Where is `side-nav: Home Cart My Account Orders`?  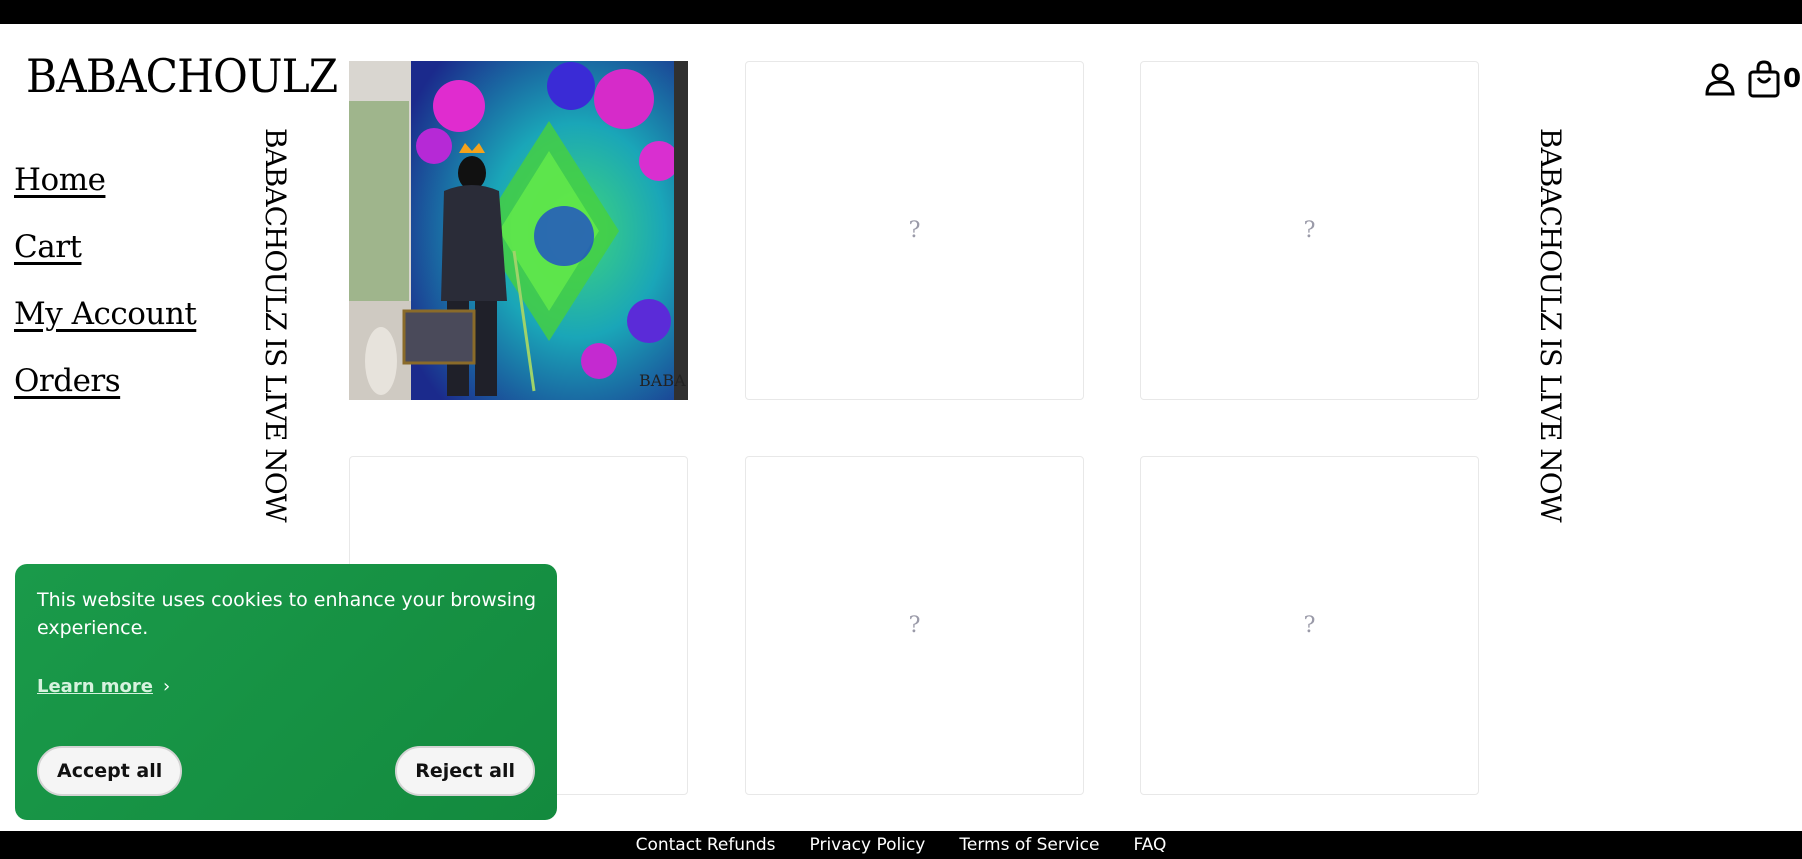 side-nav: Home Cart My Account Orders is located at coordinates (105, 294).